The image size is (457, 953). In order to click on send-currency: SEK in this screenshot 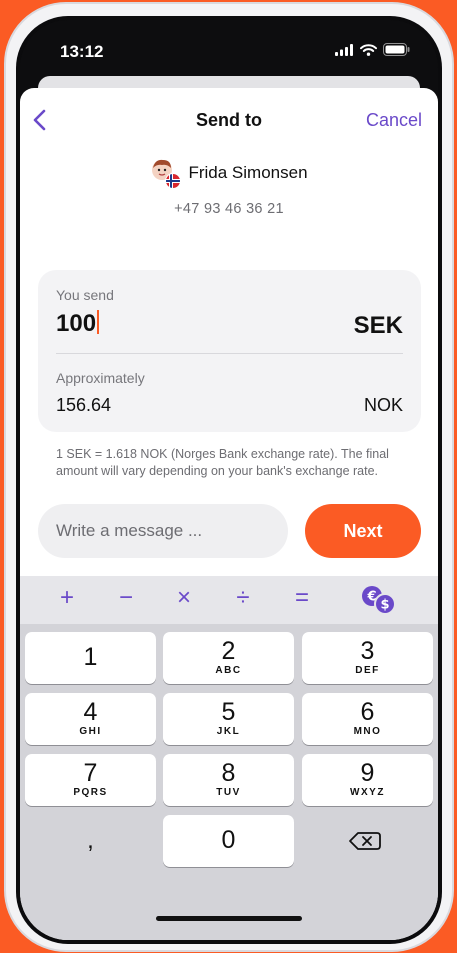, I will do `click(378, 325)`.